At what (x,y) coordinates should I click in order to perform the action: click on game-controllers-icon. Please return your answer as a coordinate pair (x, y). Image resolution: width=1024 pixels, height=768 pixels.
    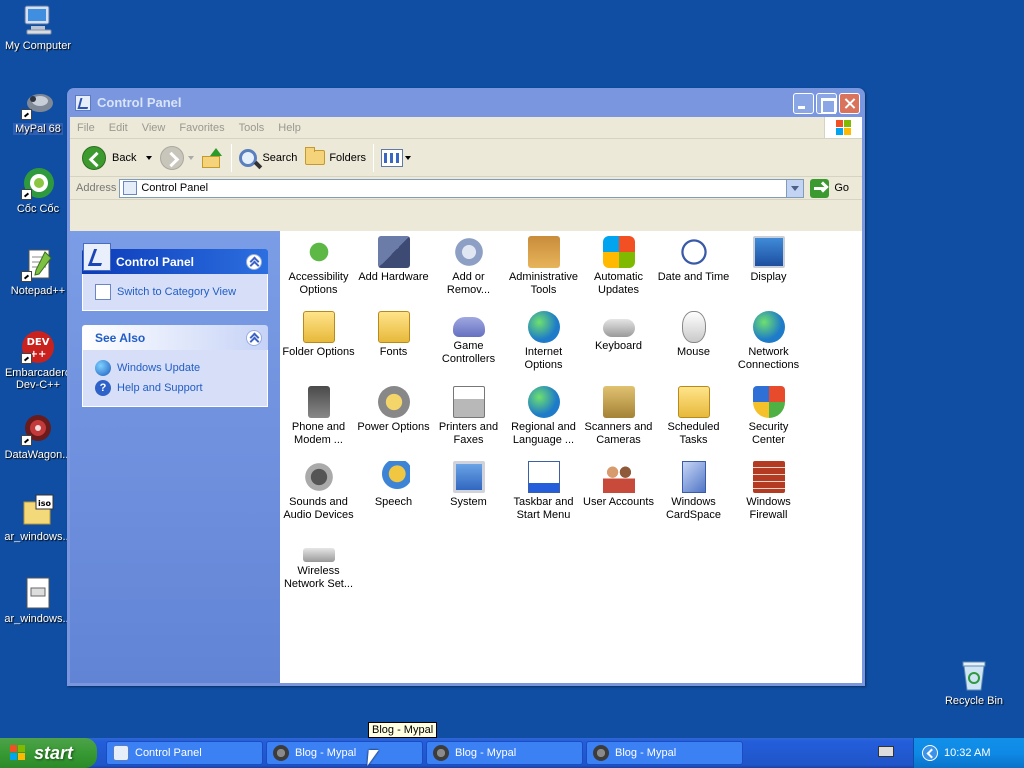
    Looking at the image, I should click on (468, 327).